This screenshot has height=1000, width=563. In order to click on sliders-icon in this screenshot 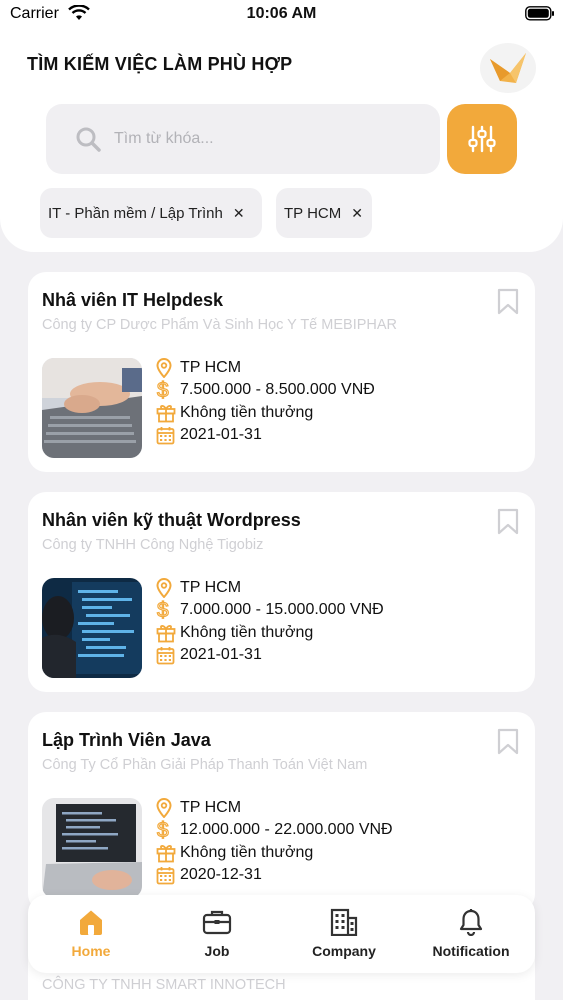, I will do `click(482, 139)`.